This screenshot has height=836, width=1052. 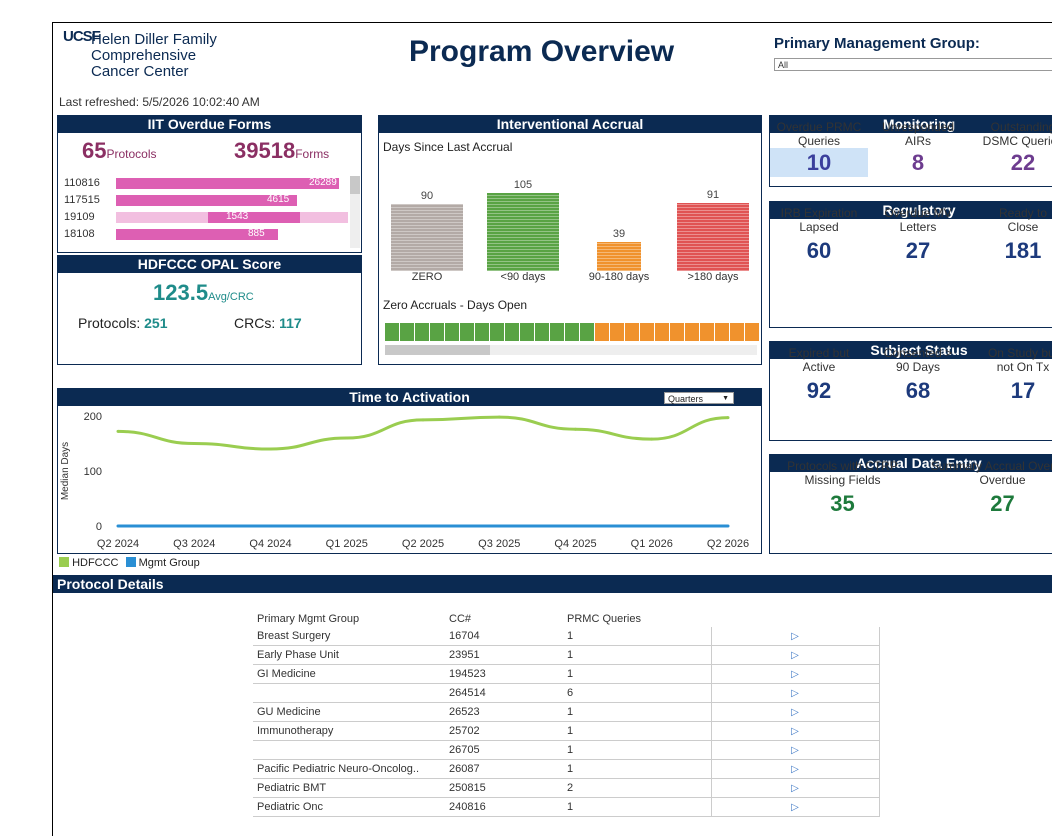 What do you see at coordinates (437, 350) in the screenshot?
I see `zero-accrual-scroll-thumb` at bounding box center [437, 350].